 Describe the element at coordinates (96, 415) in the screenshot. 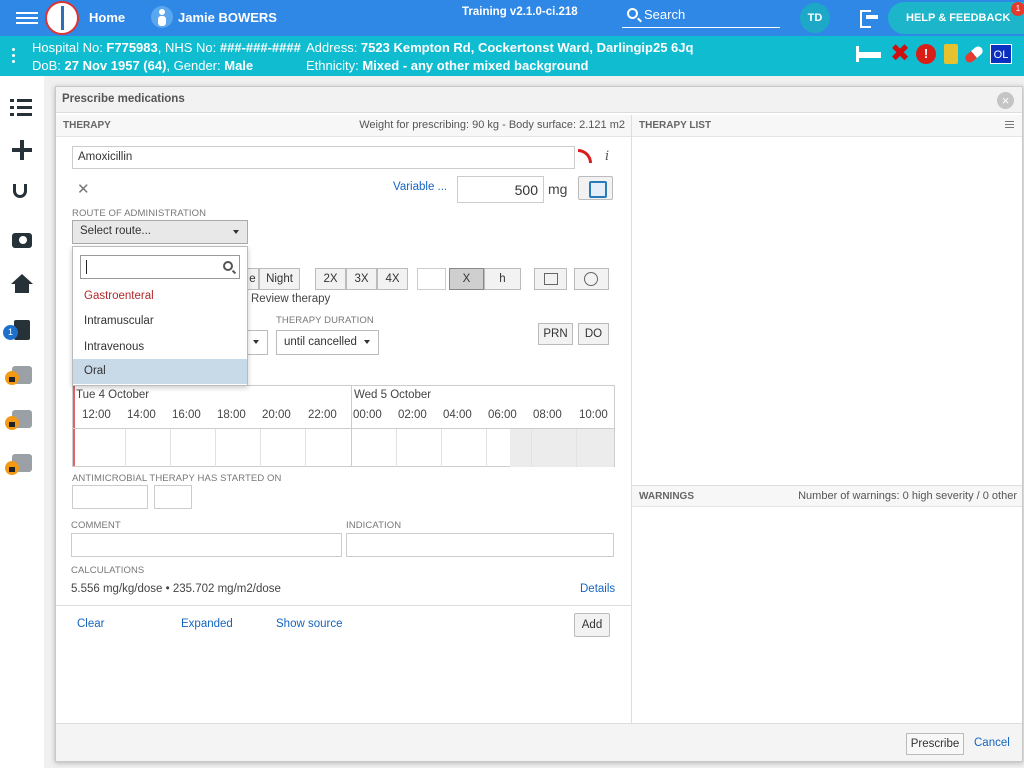

I see `timeline-hour: 12:00` at that location.